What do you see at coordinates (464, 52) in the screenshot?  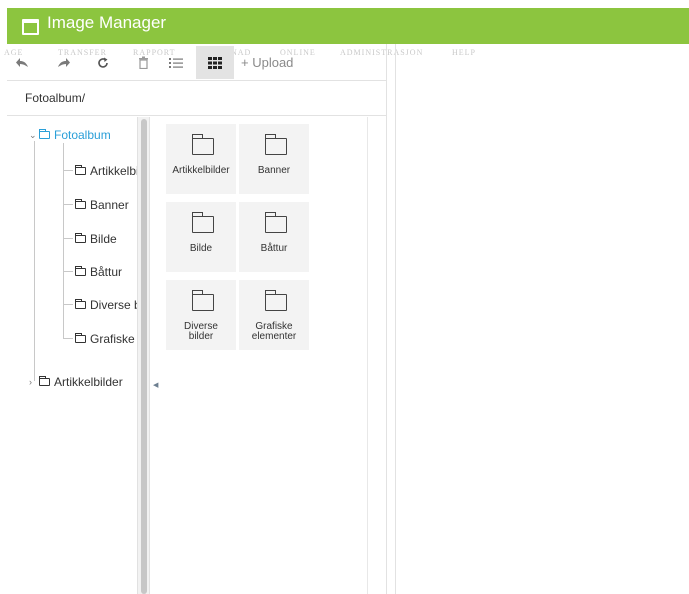 I see `background-menu-item: HELP` at bounding box center [464, 52].